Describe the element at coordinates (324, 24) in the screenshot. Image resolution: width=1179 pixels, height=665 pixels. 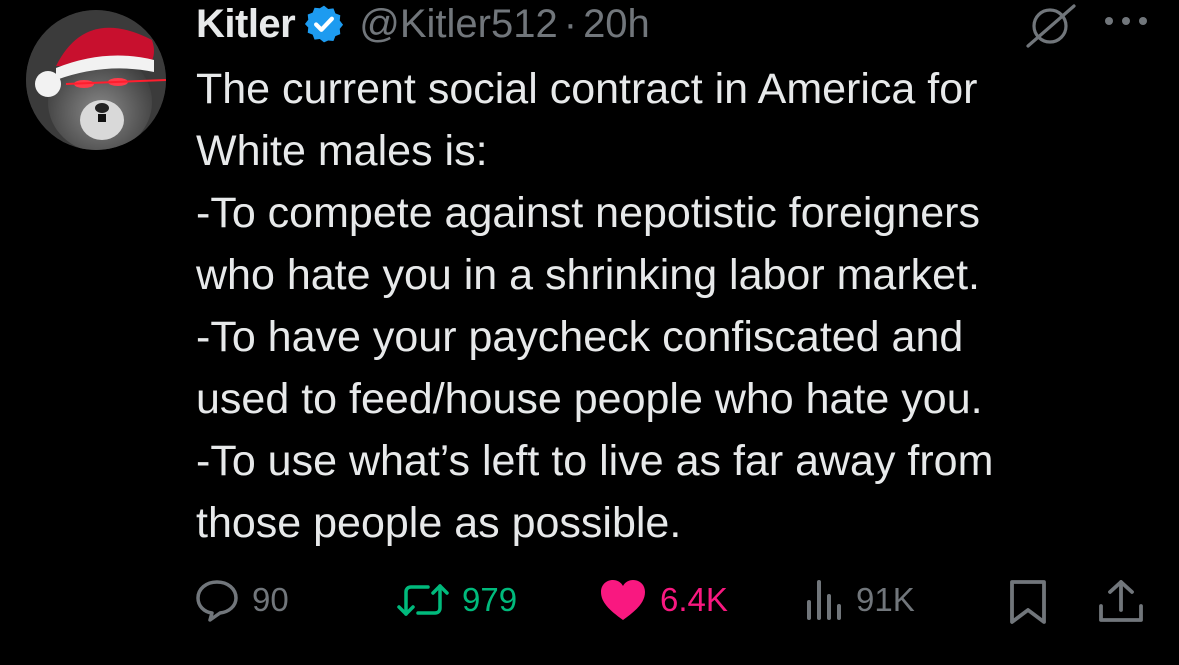
I see `verified-badge-icon` at that location.